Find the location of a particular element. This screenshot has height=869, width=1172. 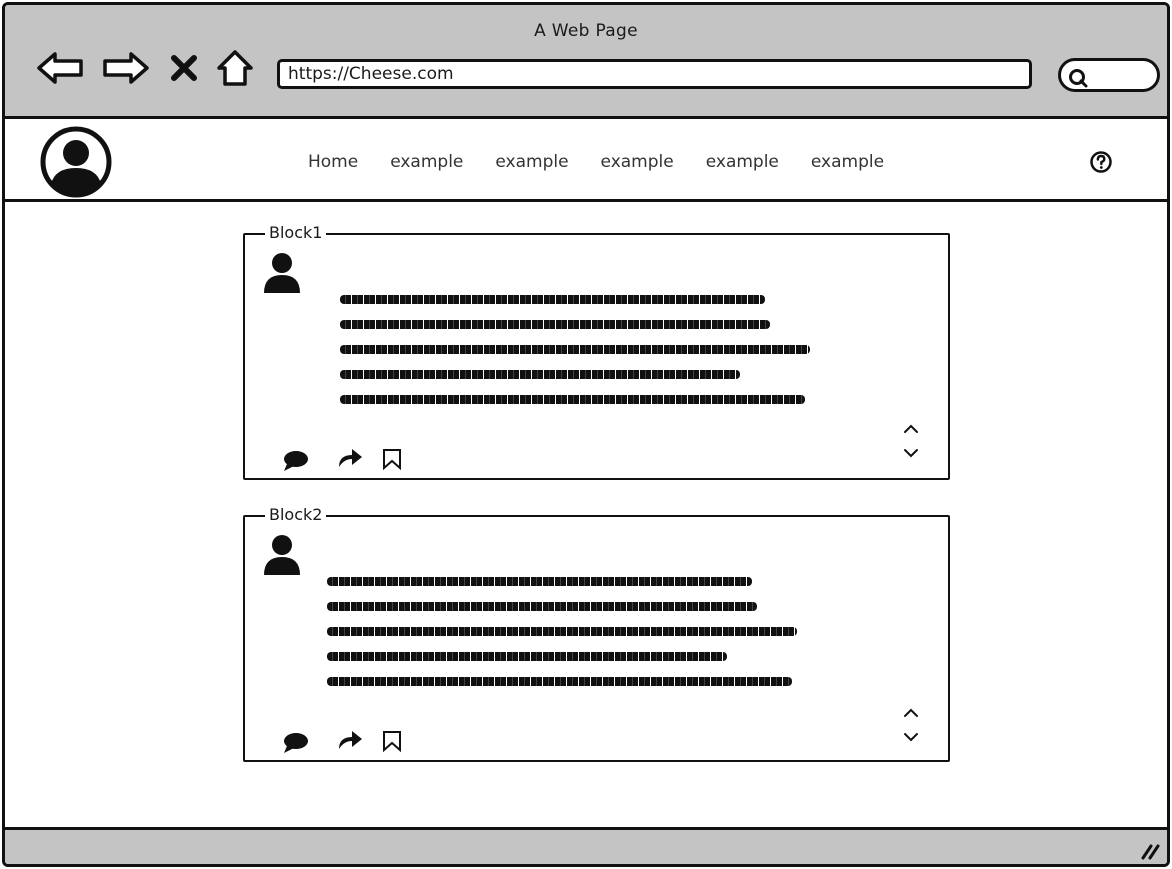

nav-link-home: Home is located at coordinates (333, 162).